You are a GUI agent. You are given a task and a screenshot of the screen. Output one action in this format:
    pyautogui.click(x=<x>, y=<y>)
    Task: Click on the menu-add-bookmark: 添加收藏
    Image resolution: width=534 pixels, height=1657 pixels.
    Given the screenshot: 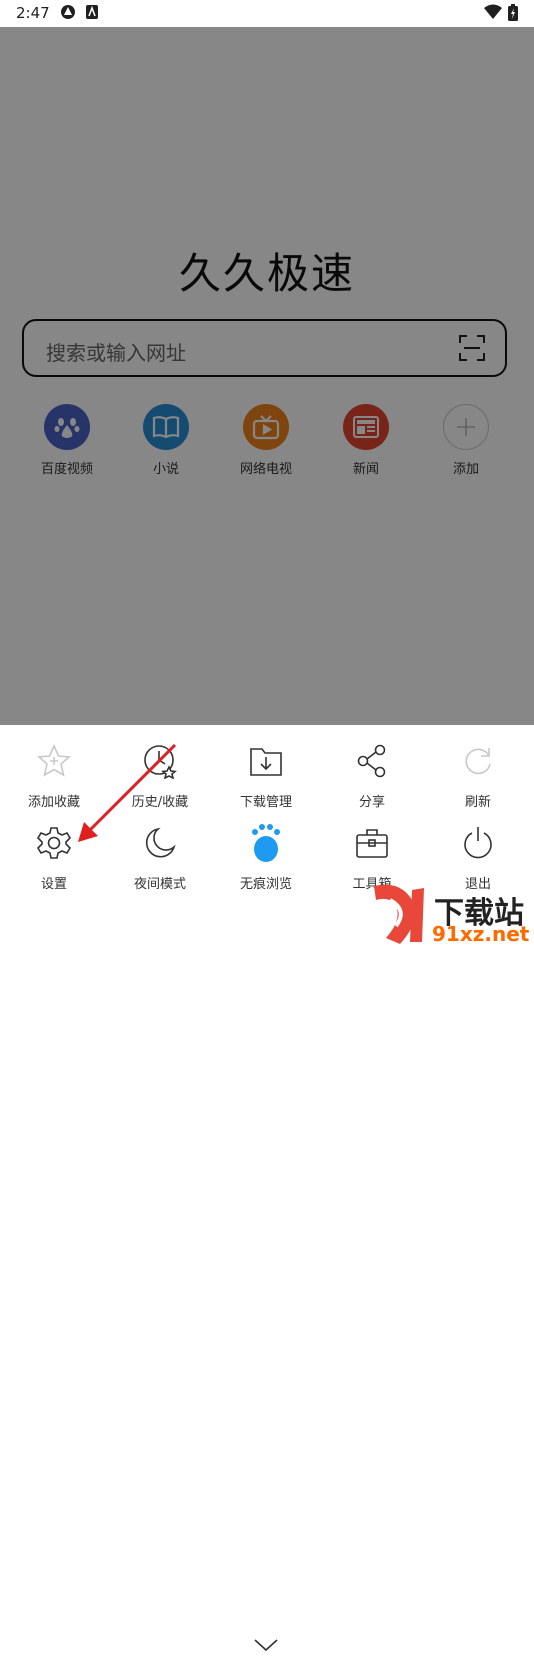 What is the action you would take?
    pyautogui.click(x=54, y=775)
    